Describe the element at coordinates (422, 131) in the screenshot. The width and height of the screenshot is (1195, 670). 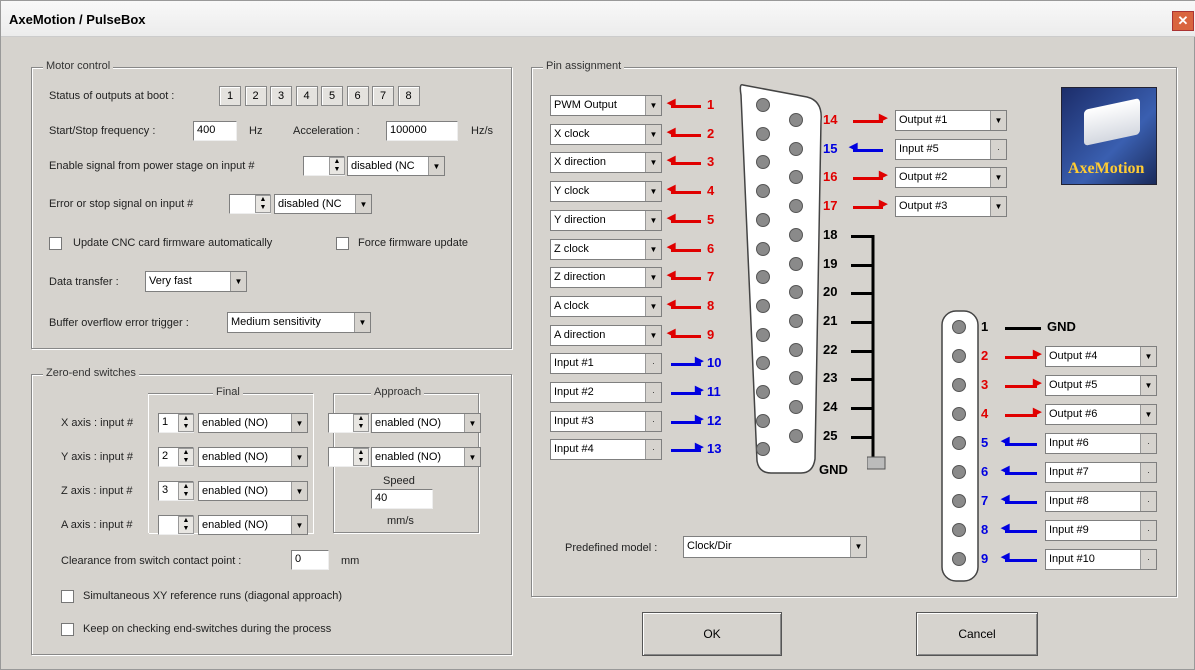
I see `acceleration-input: 100000` at that location.